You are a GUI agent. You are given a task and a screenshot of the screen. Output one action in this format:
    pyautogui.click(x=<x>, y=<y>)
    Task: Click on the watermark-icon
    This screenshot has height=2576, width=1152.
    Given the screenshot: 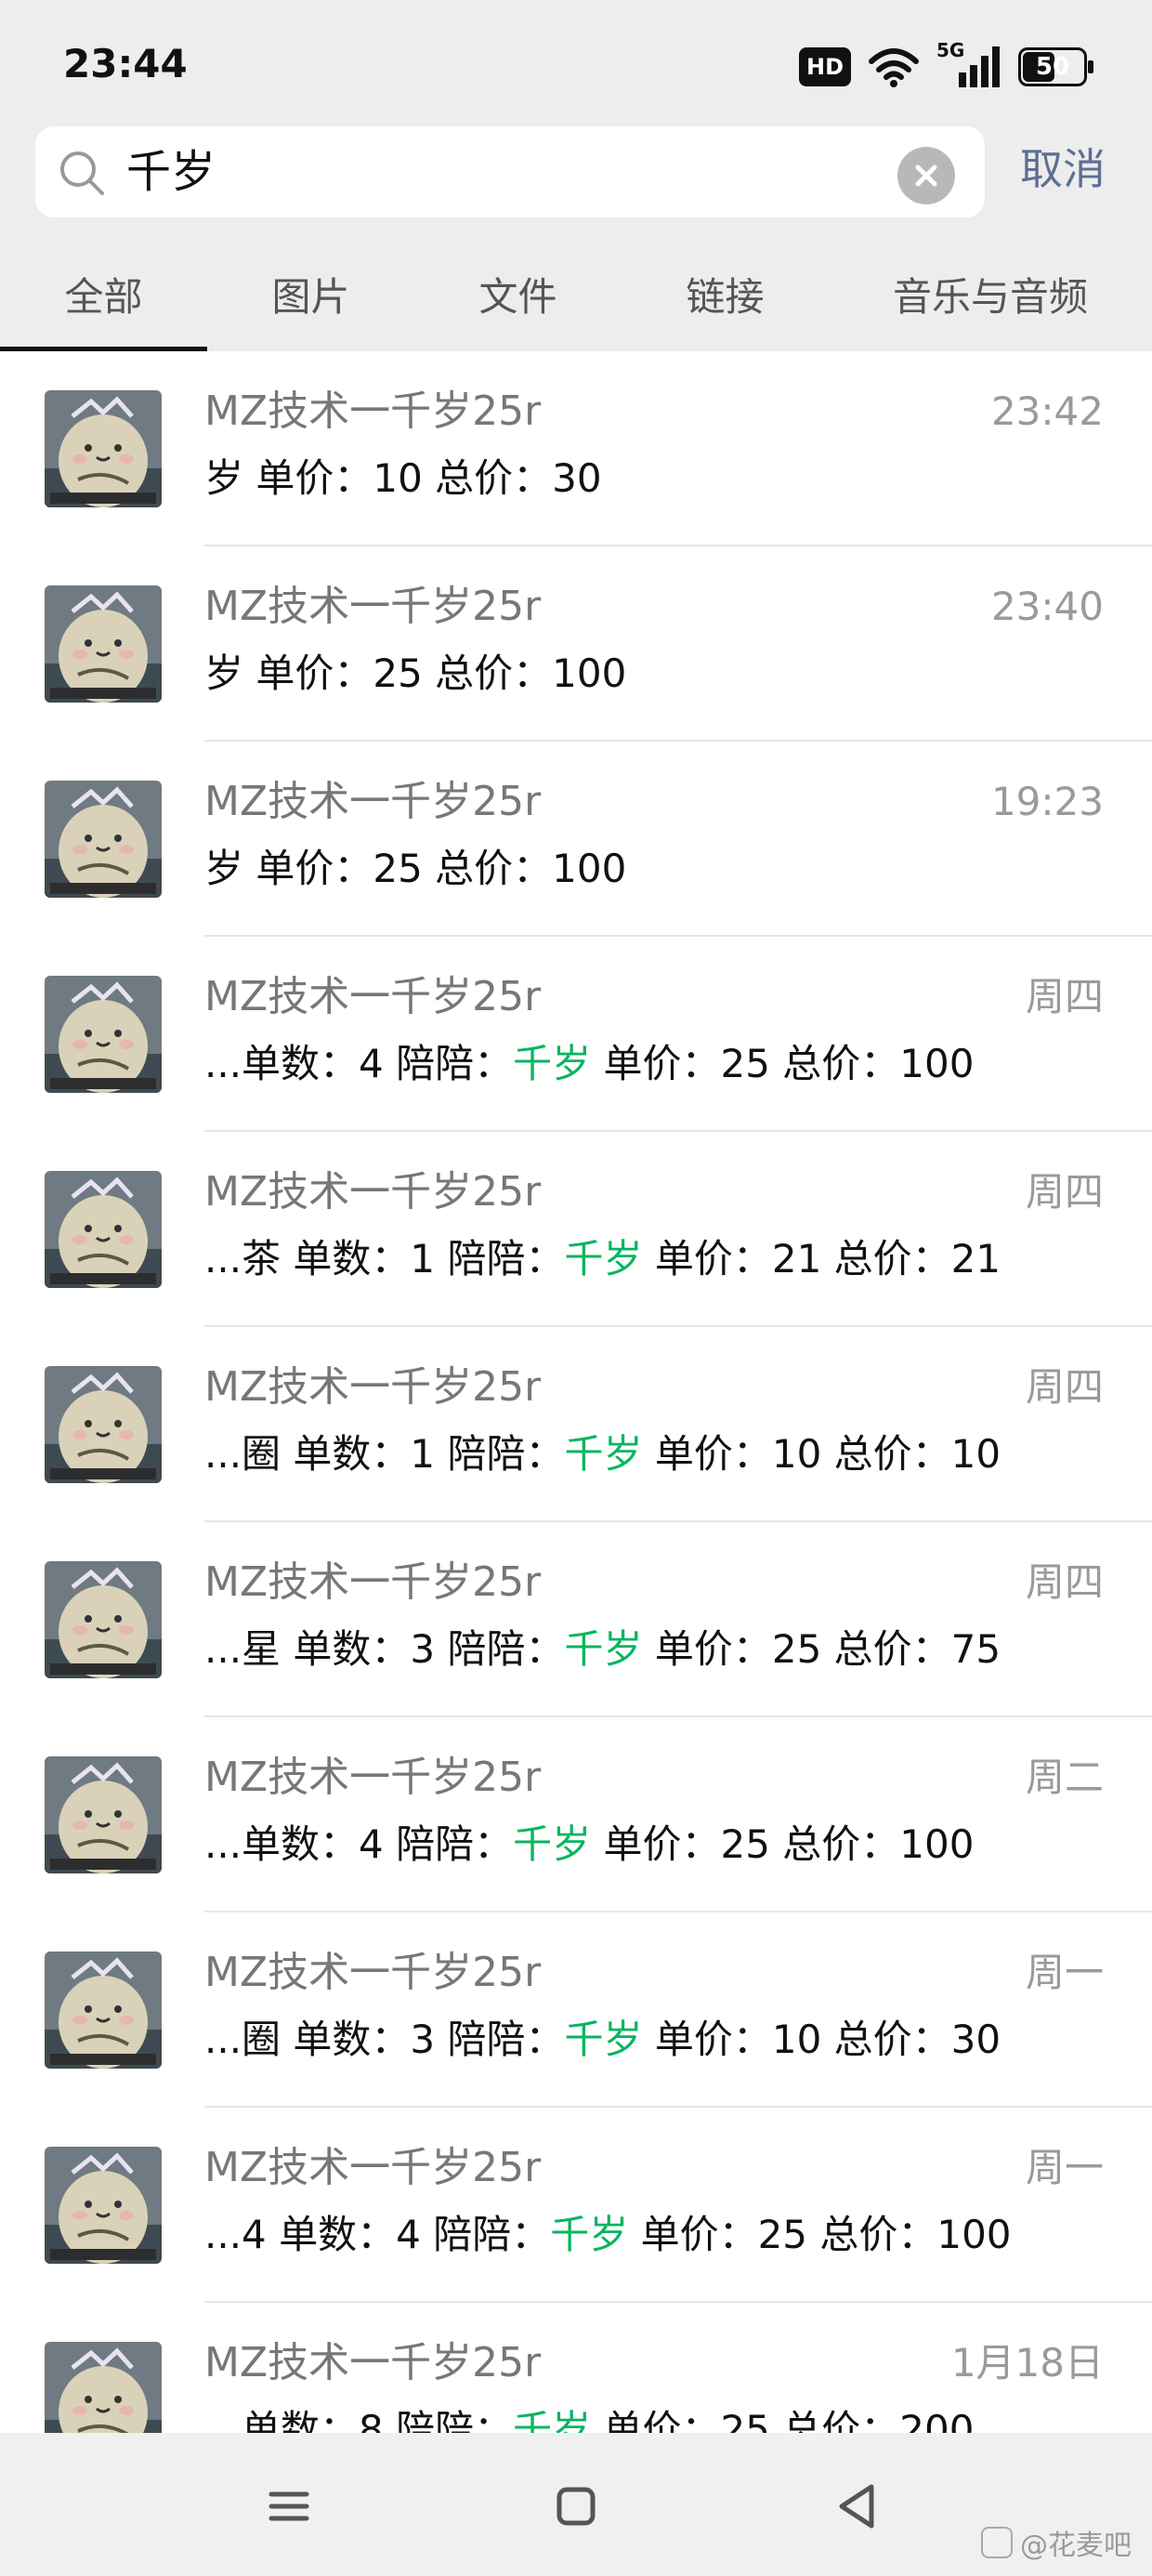 What is the action you would take?
    pyautogui.click(x=997, y=2542)
    